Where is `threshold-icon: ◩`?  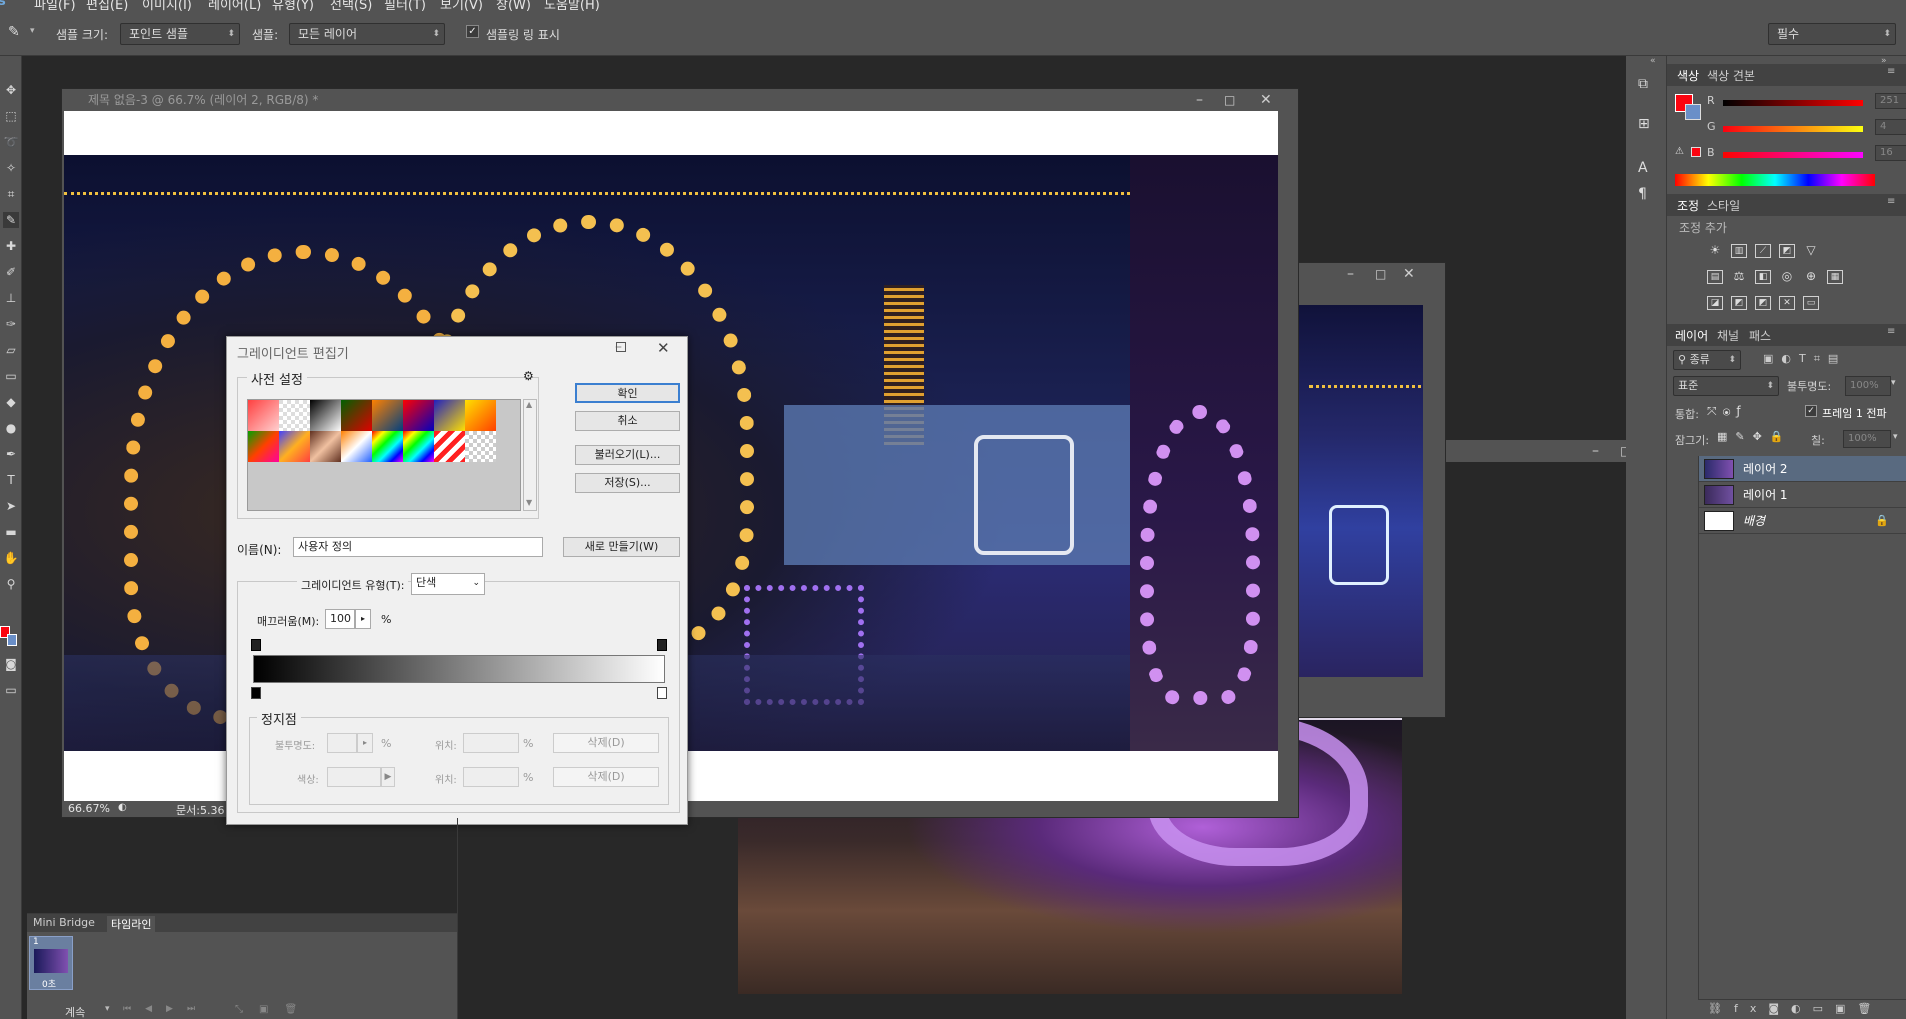
threshold-icon: ◩ is located at coordinates (1763, 303).